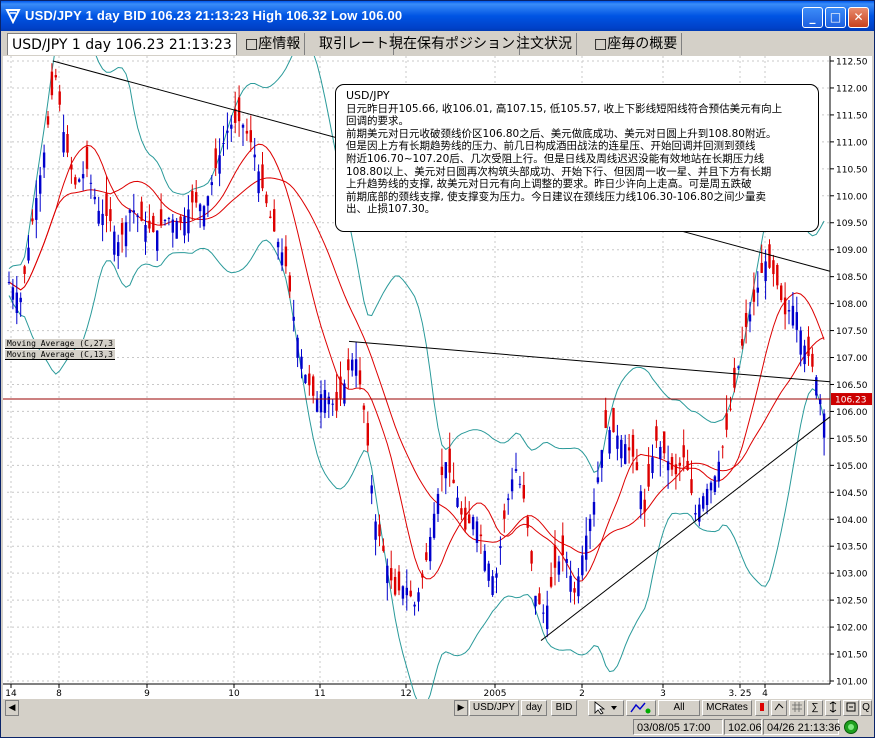 This screenshot has width=875, height=738. What do you see at coordinates (11, 694) in the screenshot?
I see `x-tick-label: 14` at bounding box center [11, 694].